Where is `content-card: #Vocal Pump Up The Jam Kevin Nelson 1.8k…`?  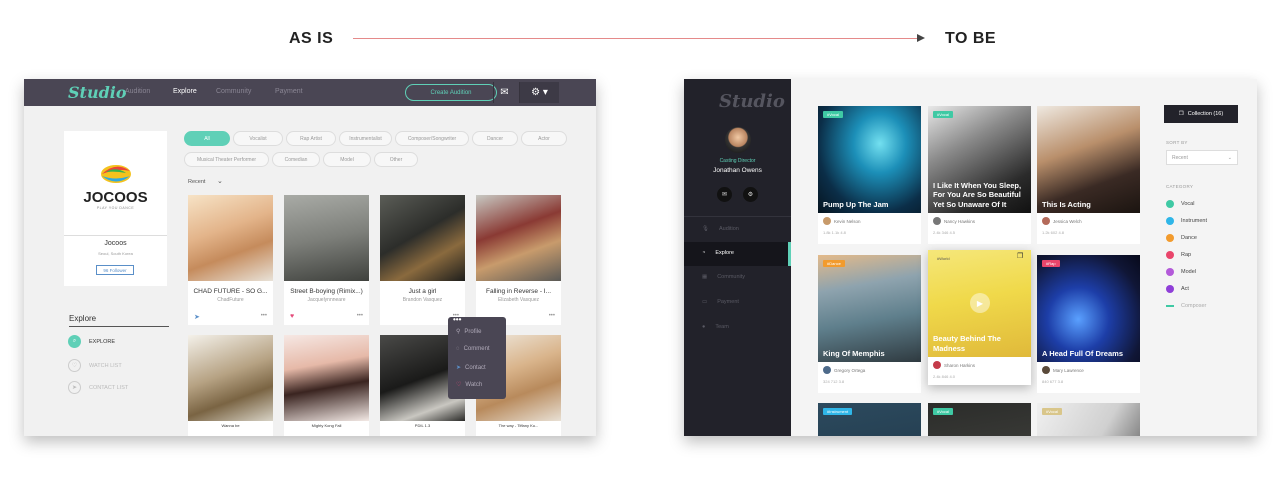
content-card: #Vocal Pump Up The Jam Kevin Nelson 1.8k… is located at coordinates (869, 175).